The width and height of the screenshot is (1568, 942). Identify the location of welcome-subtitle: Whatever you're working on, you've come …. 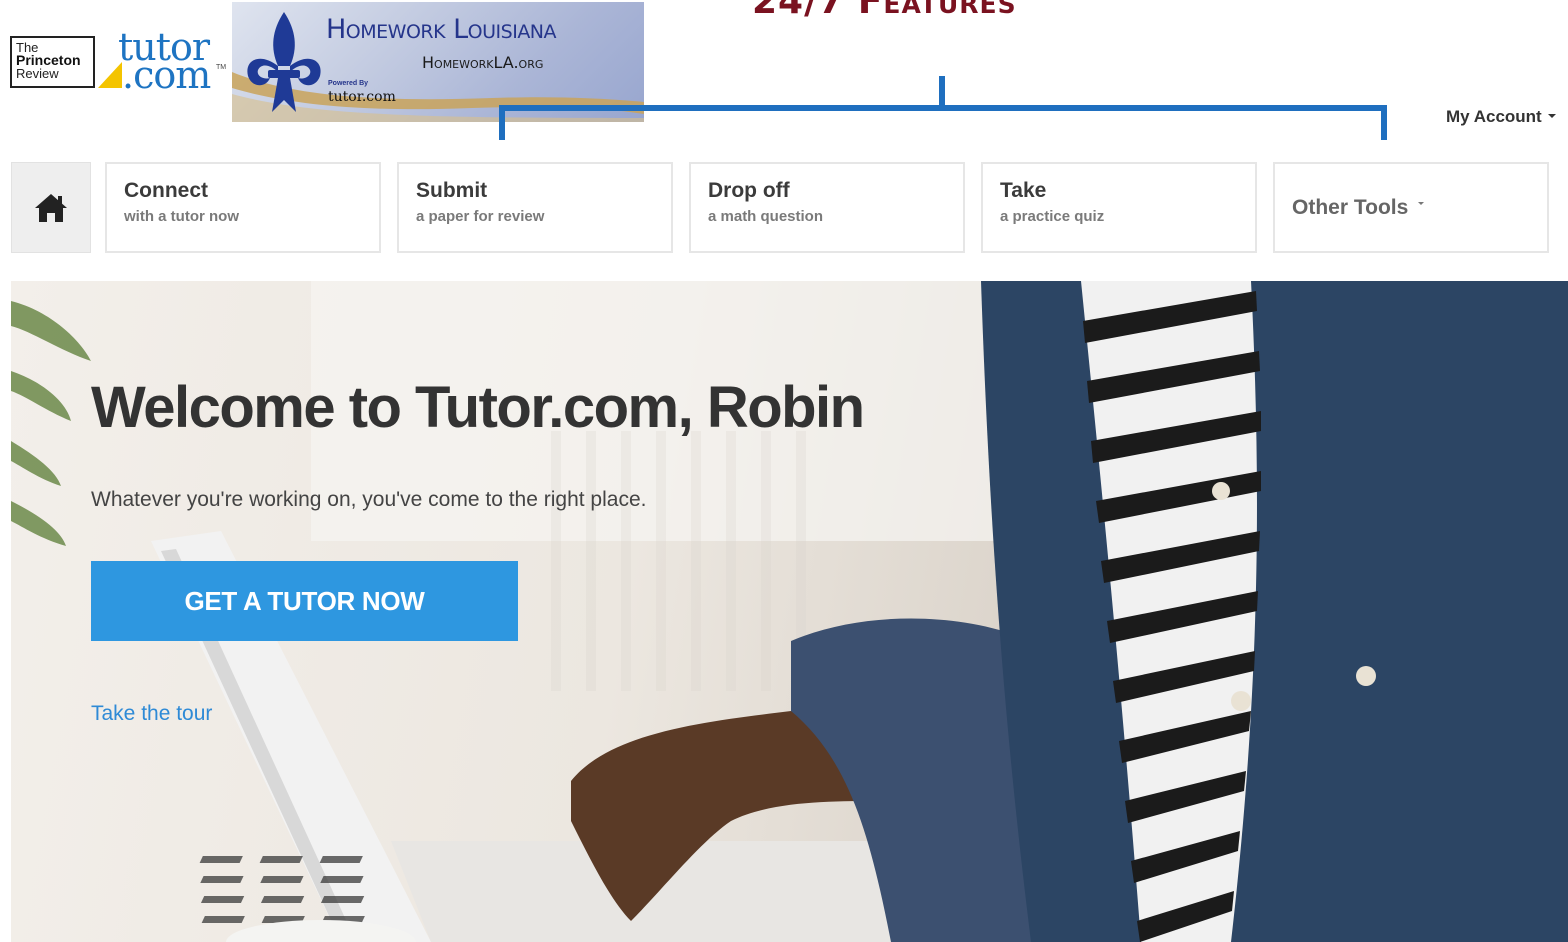
(369, 499).